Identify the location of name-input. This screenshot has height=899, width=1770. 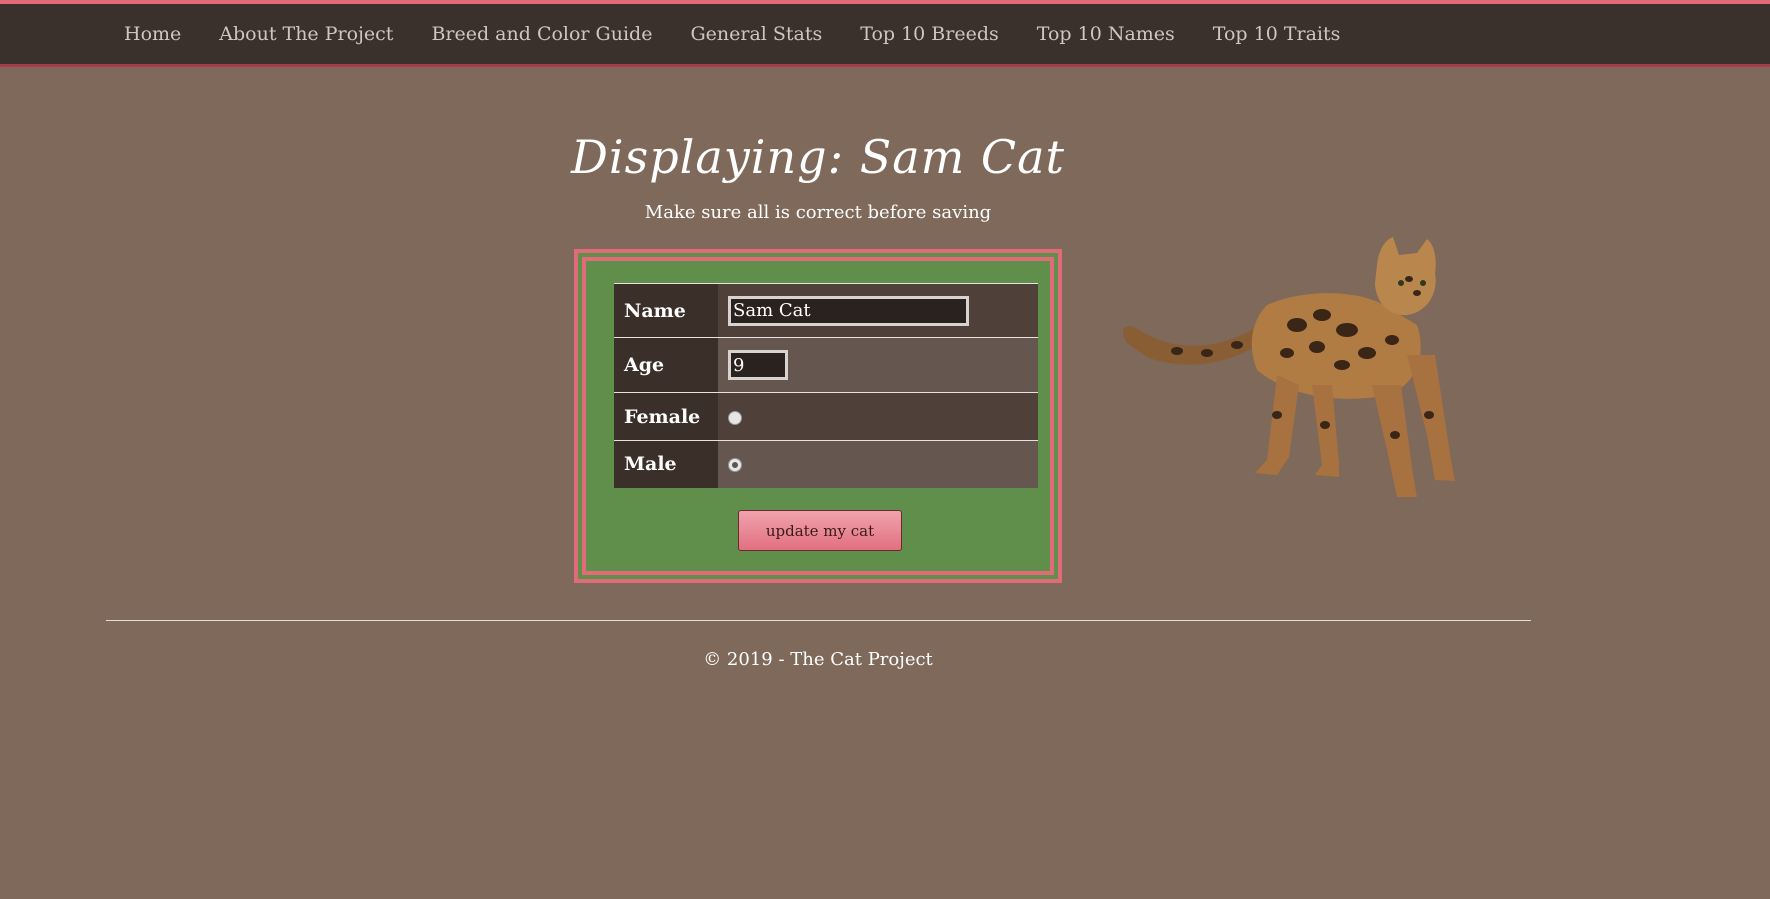
(848, 310).